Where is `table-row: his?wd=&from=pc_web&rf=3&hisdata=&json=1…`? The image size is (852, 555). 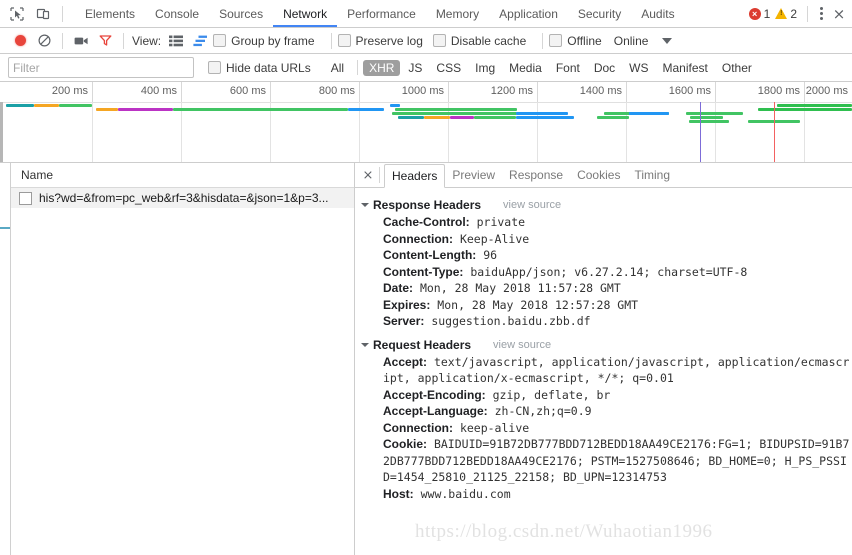
table-row: his?wd=&from=pc_web&rf=3&hisdata=&json=1… is located at coordinates (182, 198).